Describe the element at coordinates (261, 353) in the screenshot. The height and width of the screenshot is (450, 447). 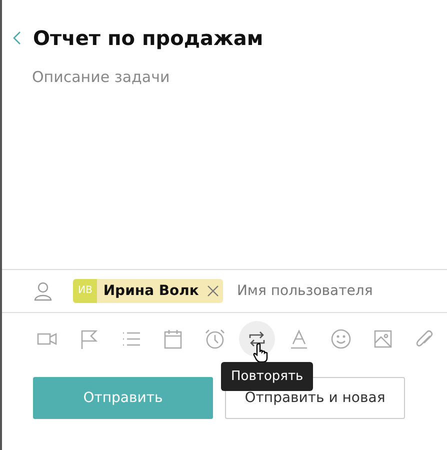
I see `hand-cursor-icon` at that location.